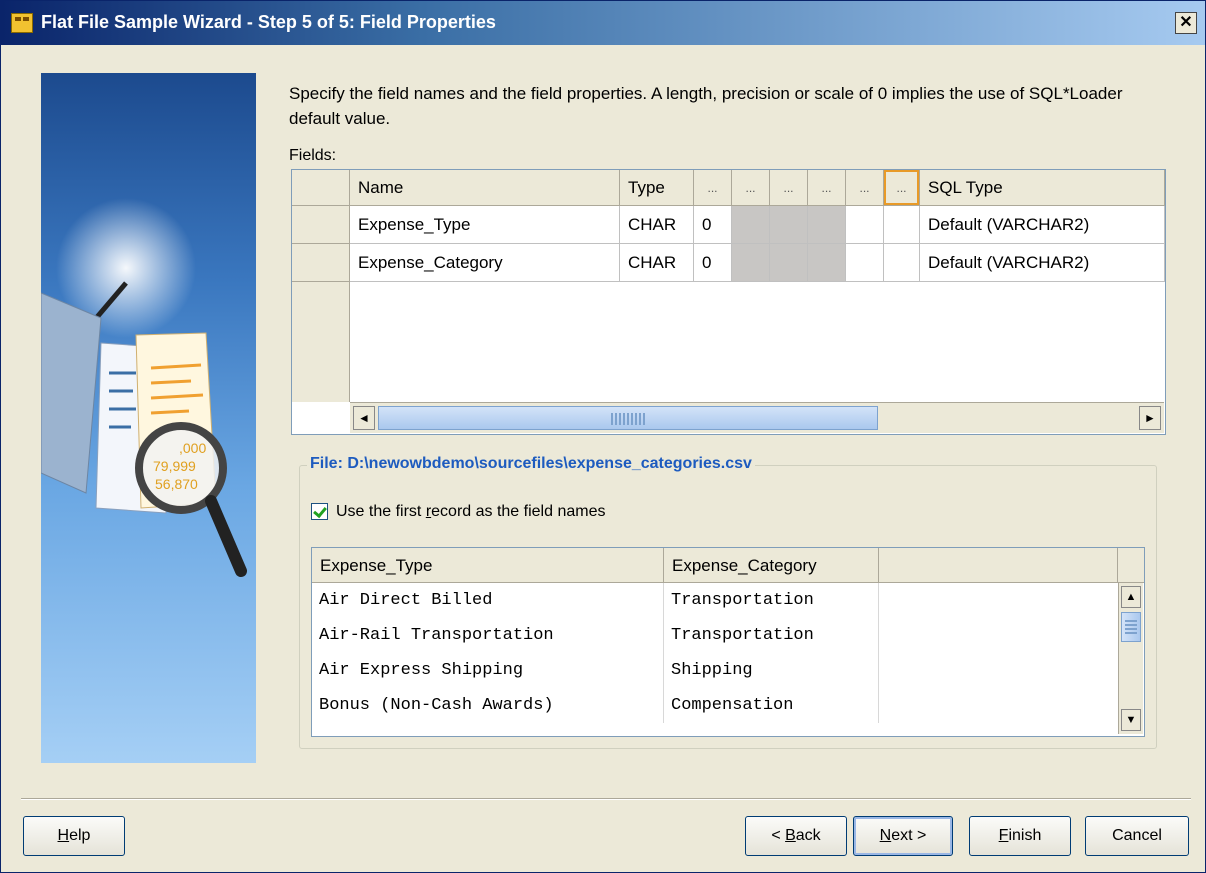 Image resolution: width=1206 pixels, height=873 pixels. What do you see at coordinates (771, 705) in the screenshot?
I see `preview-cell: Compensation` at bounding box center [771, 705].